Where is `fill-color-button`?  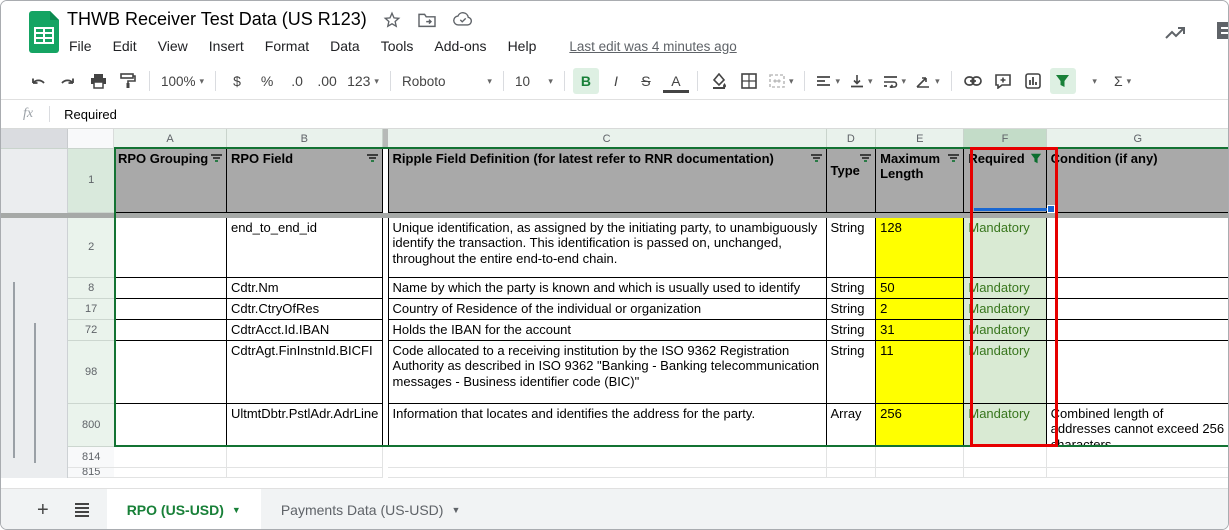 fill-color-button is located at coordinates (719, 81).